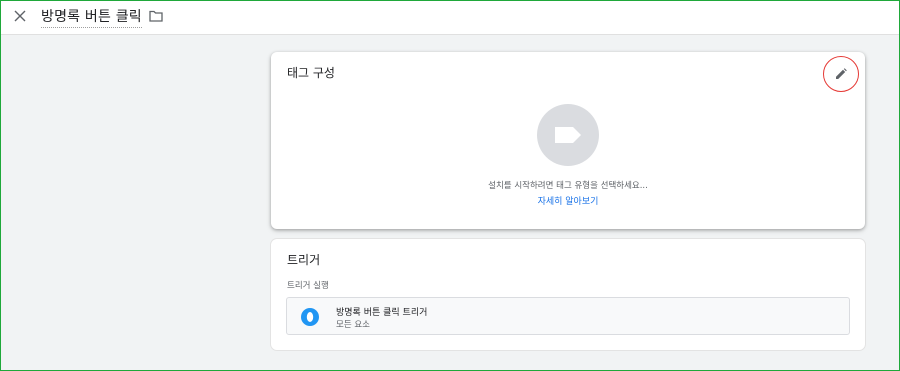  Describe the element at coordinates (353, 325) in the screenshot. I see `trigger-type: 모든 요소` at that location.